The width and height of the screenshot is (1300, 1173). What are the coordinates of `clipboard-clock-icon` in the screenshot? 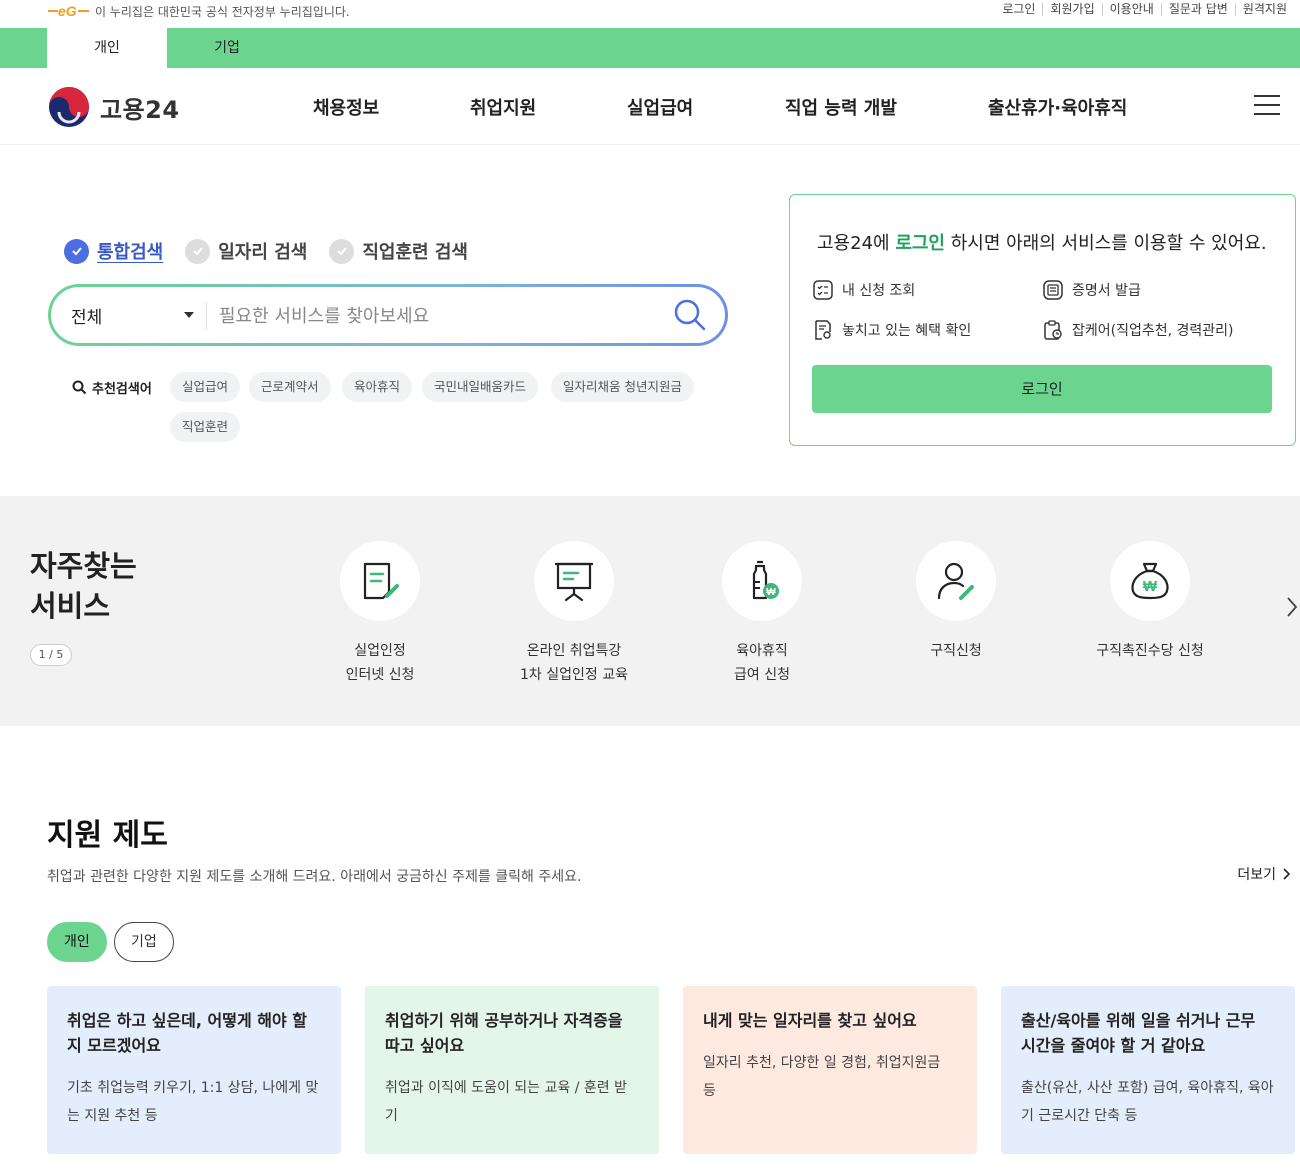 It's located at (1053, 330).